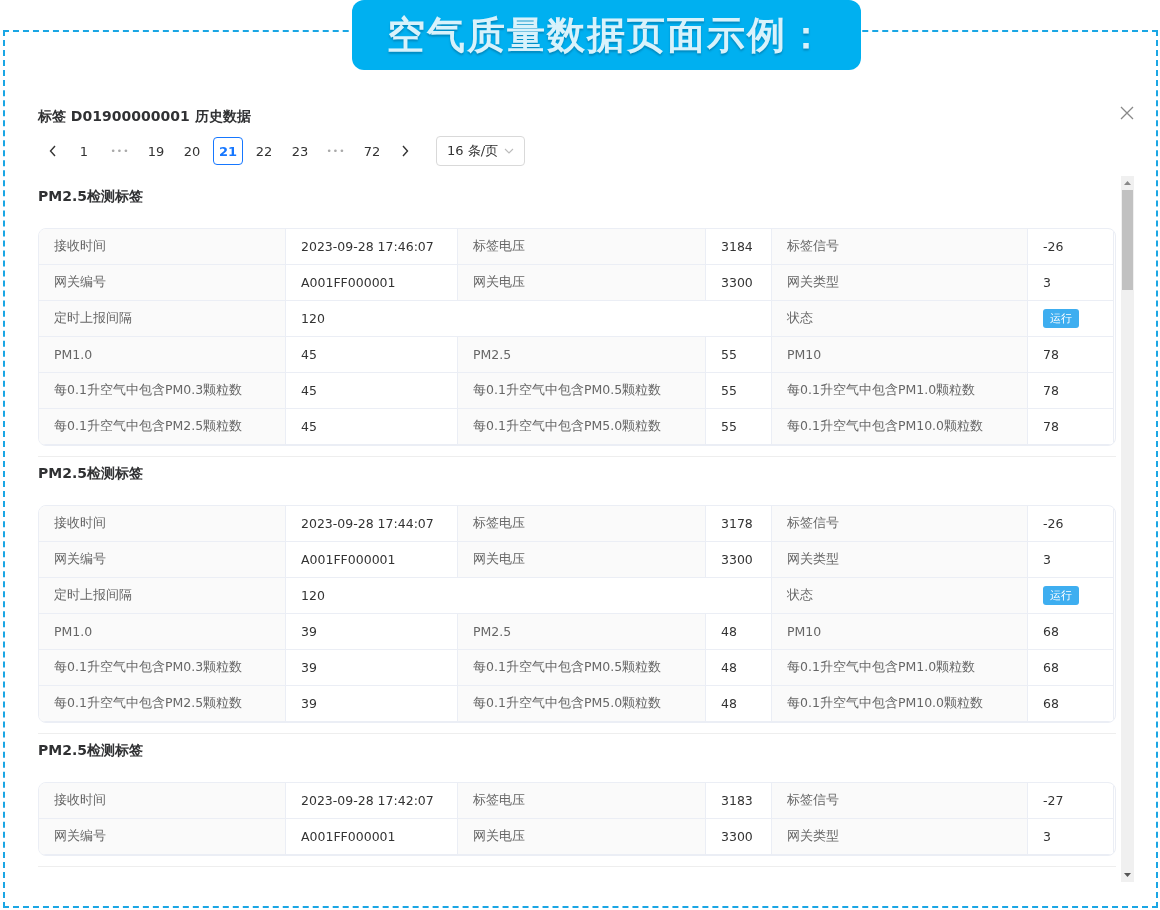 This screenshot has width=1160, height=910. Describe the element at coordinates (1127, 113) in the screenshot. I see `close-icon` at that location.